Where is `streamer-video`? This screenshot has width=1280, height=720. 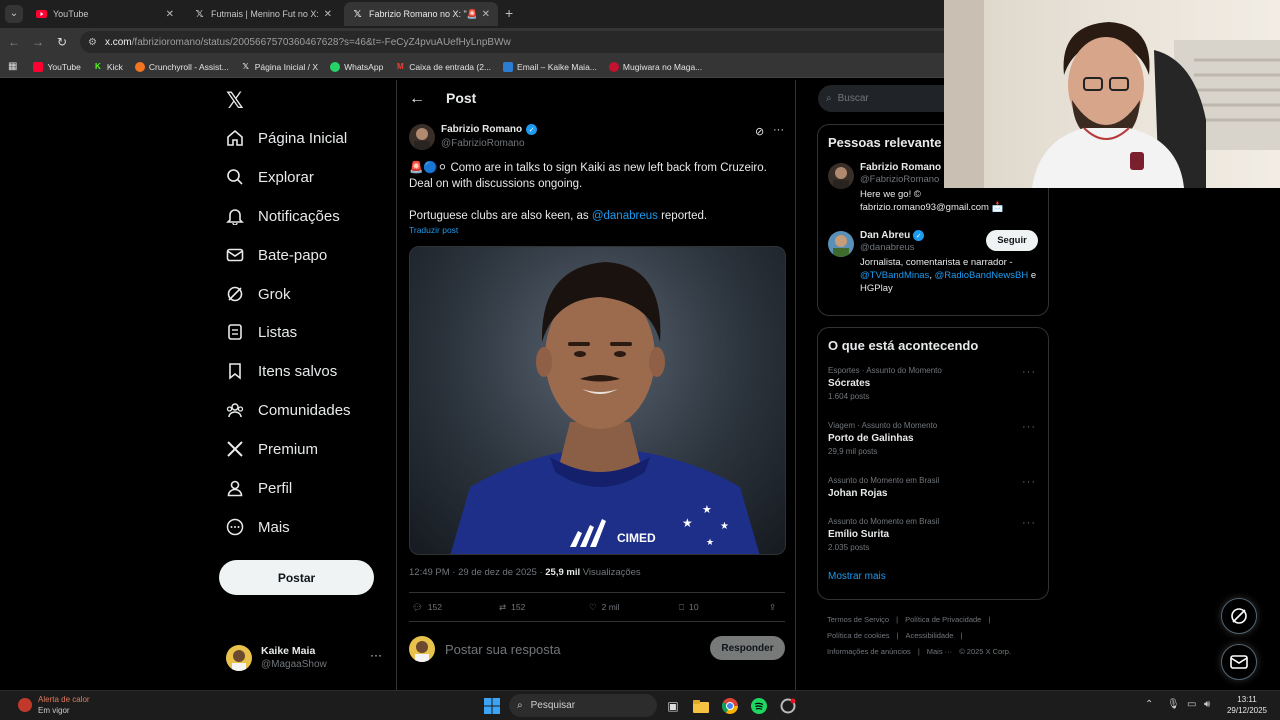
streamer-video is located at coordinates (1112, 94).